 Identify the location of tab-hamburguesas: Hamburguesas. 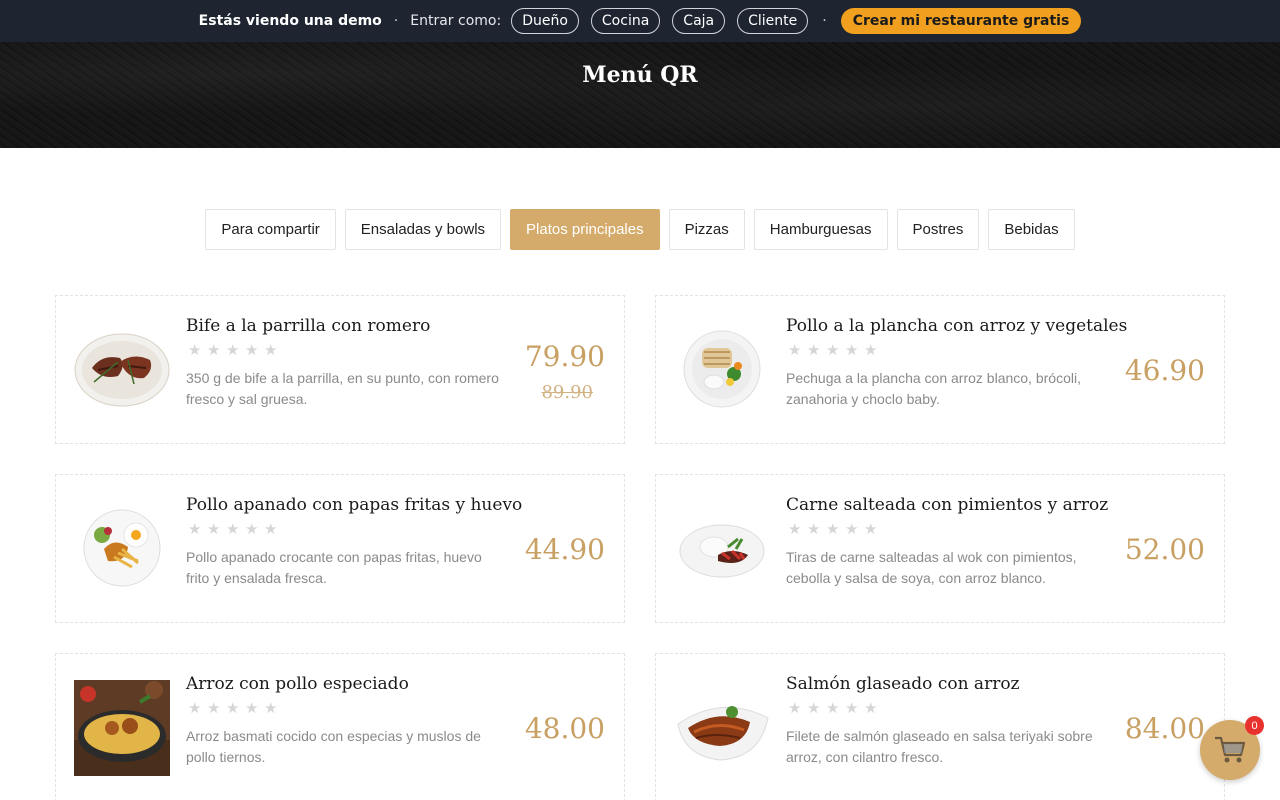
(820, 229).